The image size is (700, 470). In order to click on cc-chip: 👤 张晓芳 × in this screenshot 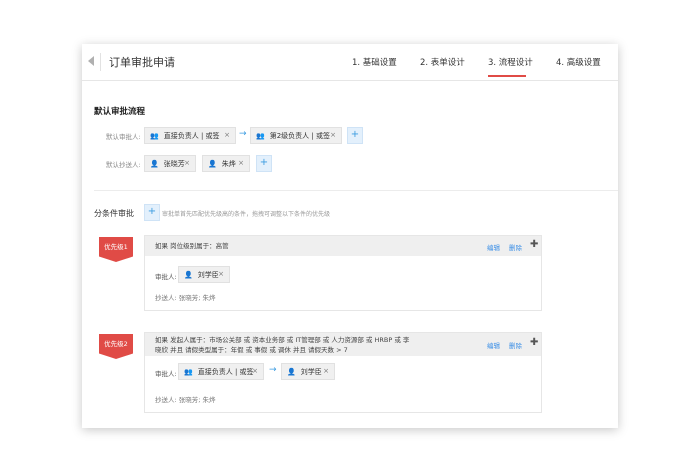, I will do `click(170, 163)`.